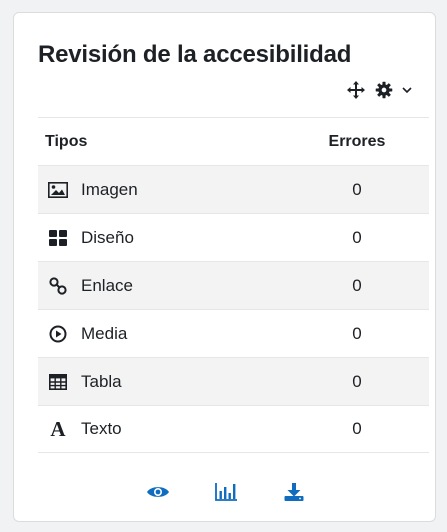 Image resolution: width=447 pixels, height=532 pixels. What do you see at coordinates (58, 428) in the screenshot?
I see `text-icon: A` at bounding box center [58, 428].